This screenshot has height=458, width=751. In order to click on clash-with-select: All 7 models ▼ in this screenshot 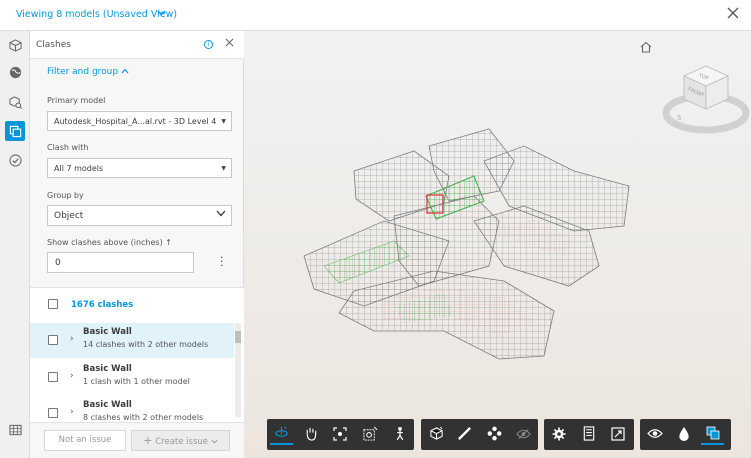, I will do `click(139, 168)`.